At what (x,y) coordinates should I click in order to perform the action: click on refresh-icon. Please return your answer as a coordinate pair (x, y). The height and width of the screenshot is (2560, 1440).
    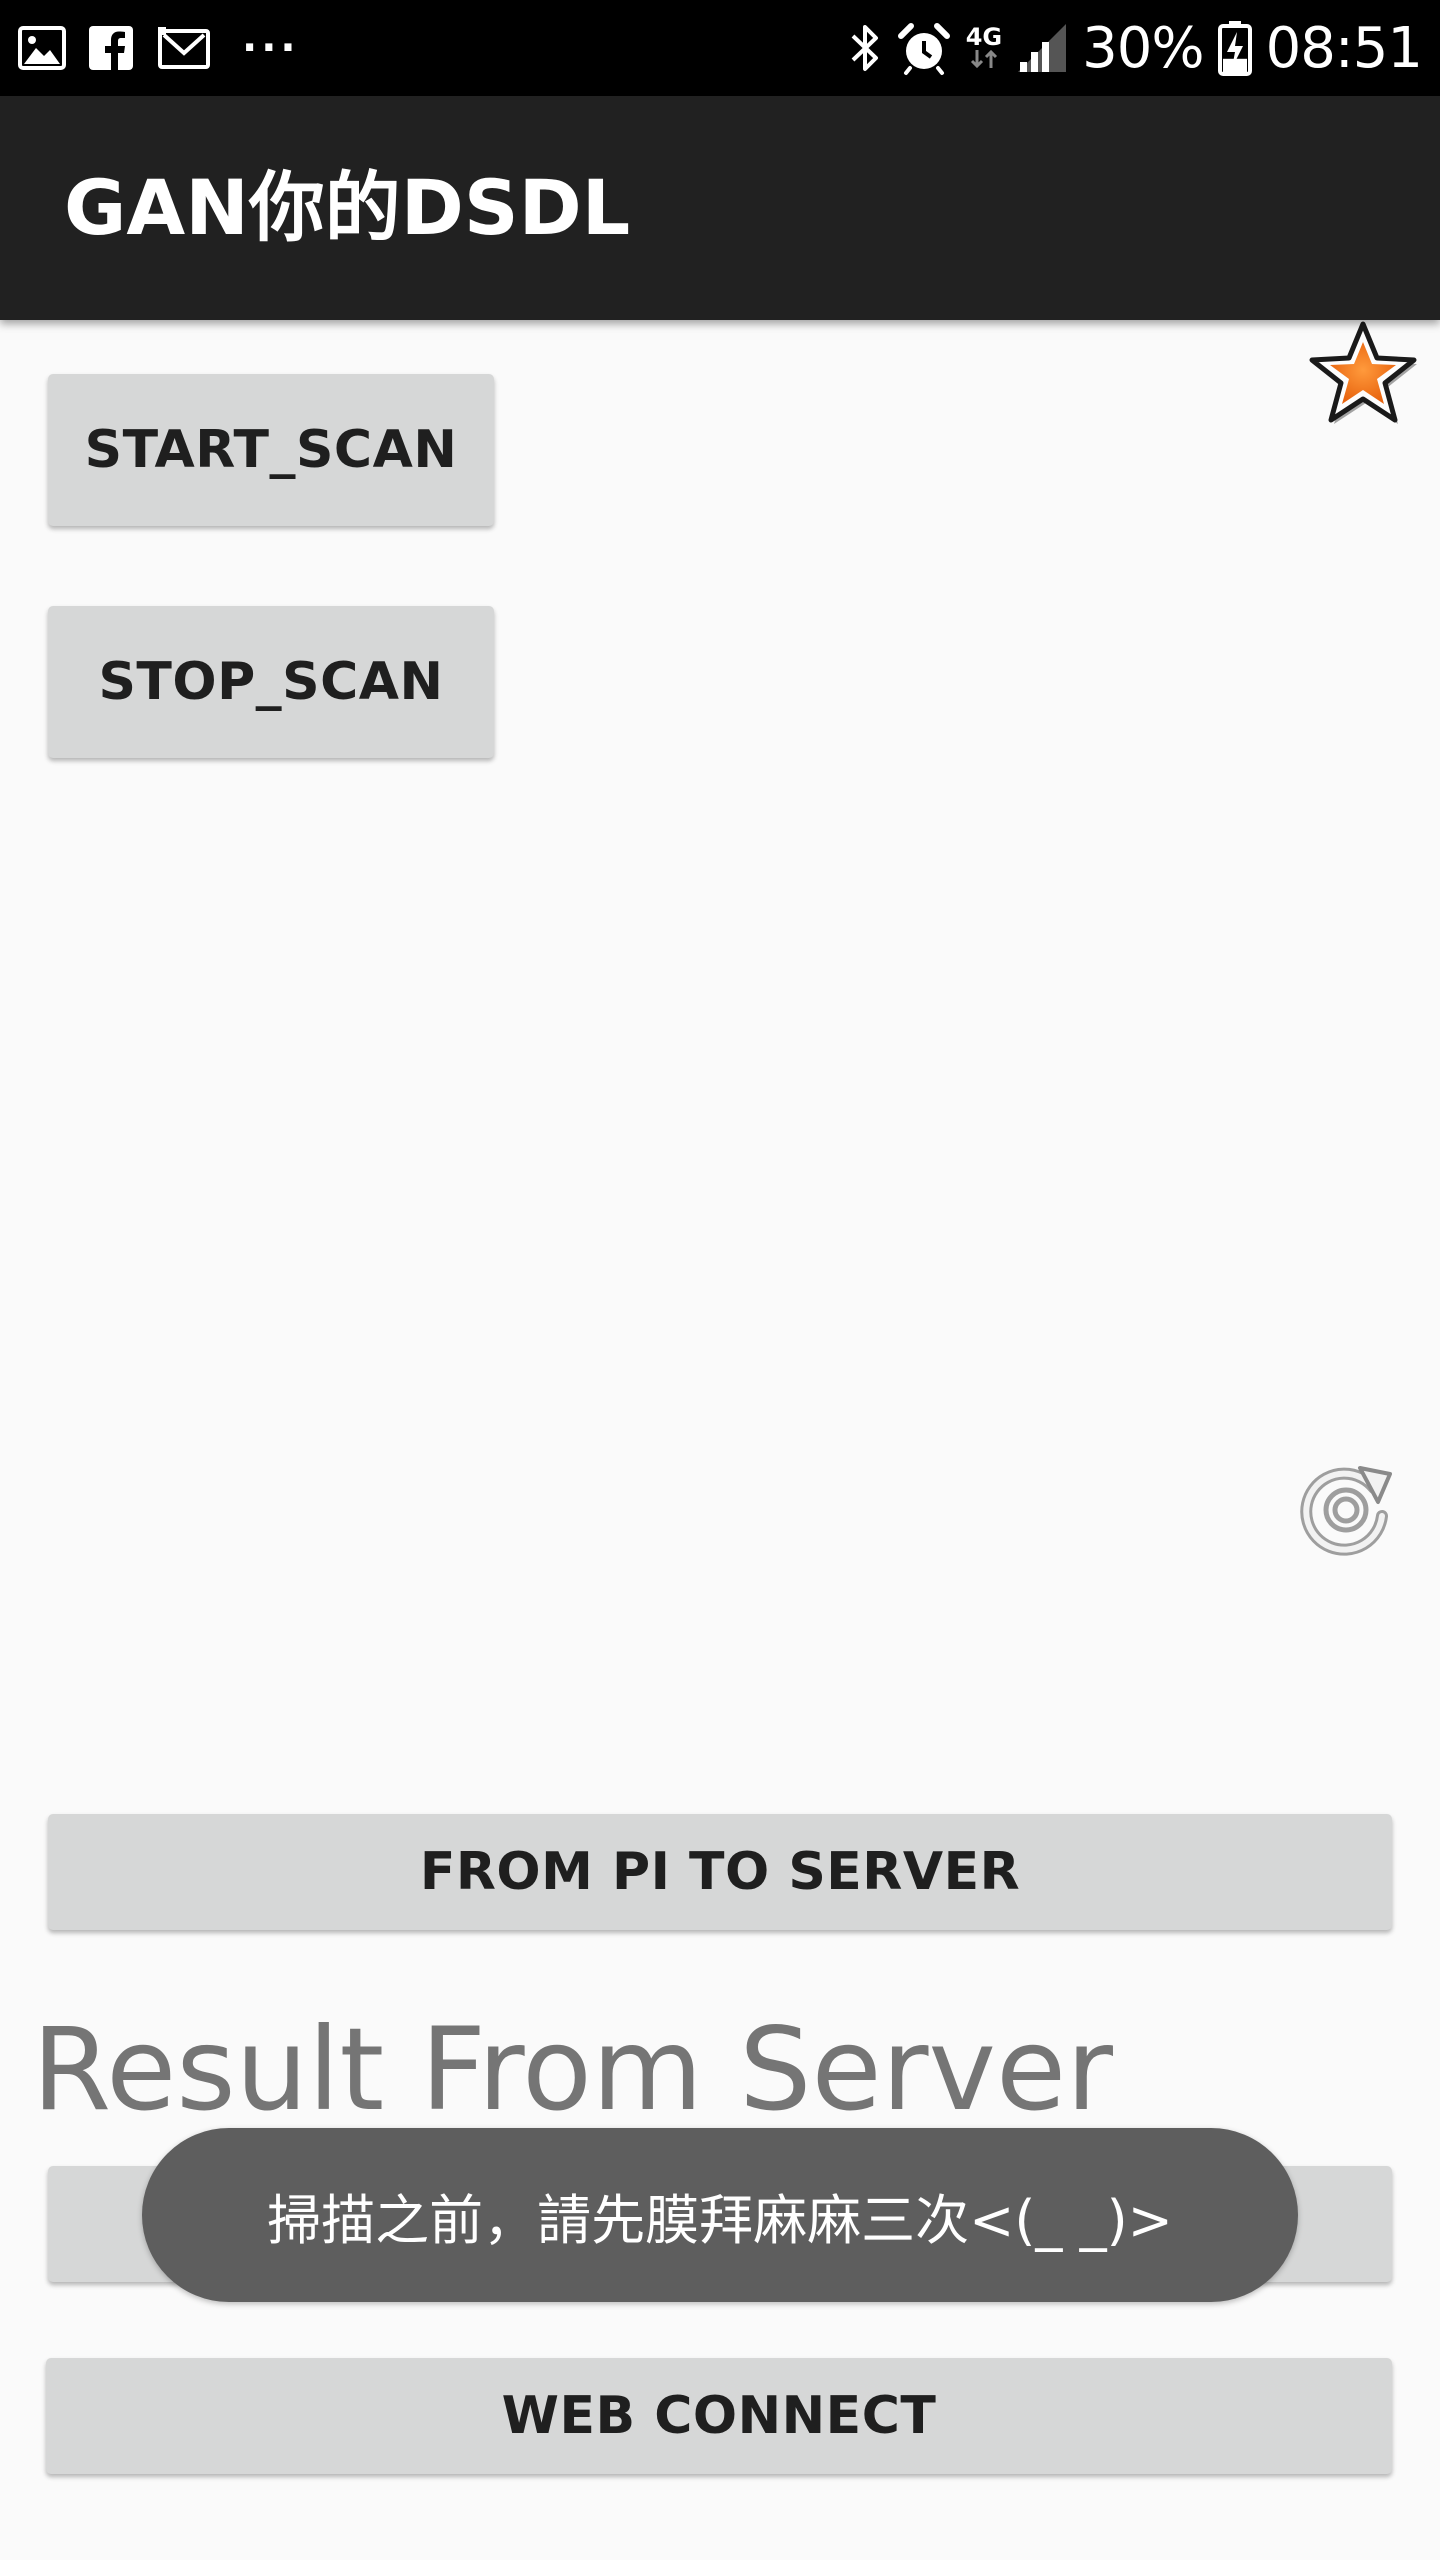
    Looking at the image, I should click on (1346, 1508).